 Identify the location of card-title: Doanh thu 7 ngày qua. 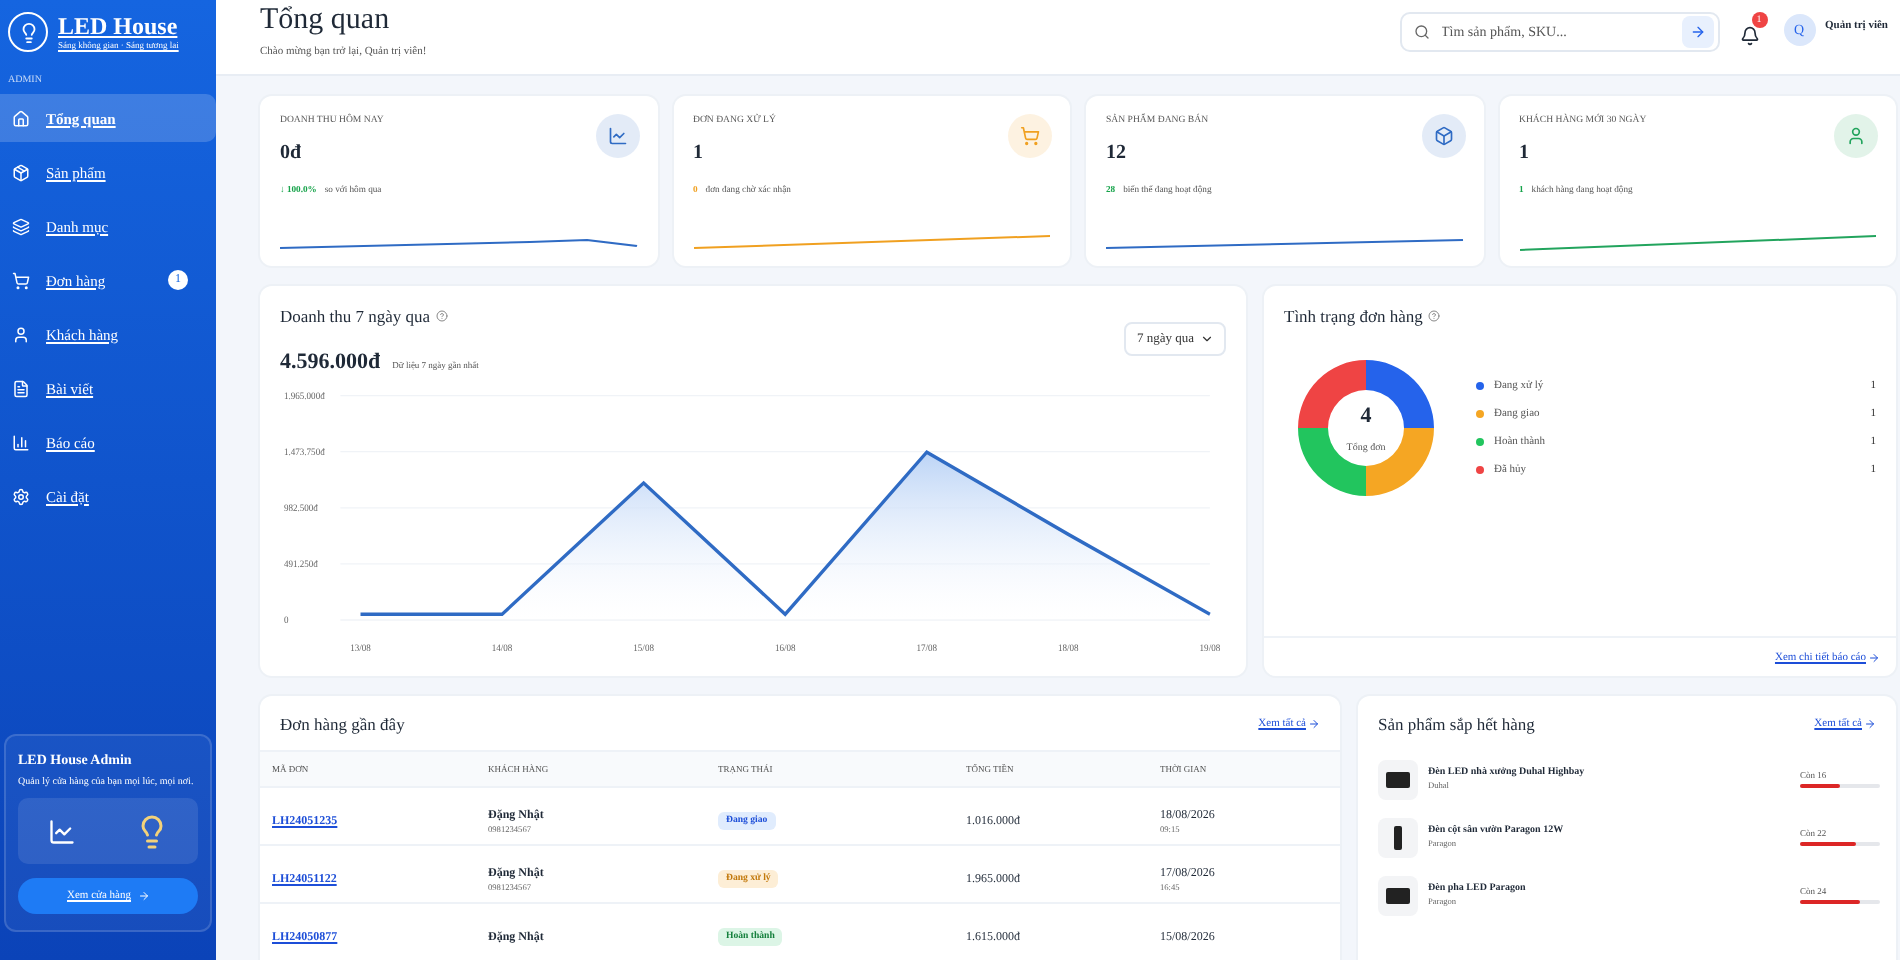
(355, 316).